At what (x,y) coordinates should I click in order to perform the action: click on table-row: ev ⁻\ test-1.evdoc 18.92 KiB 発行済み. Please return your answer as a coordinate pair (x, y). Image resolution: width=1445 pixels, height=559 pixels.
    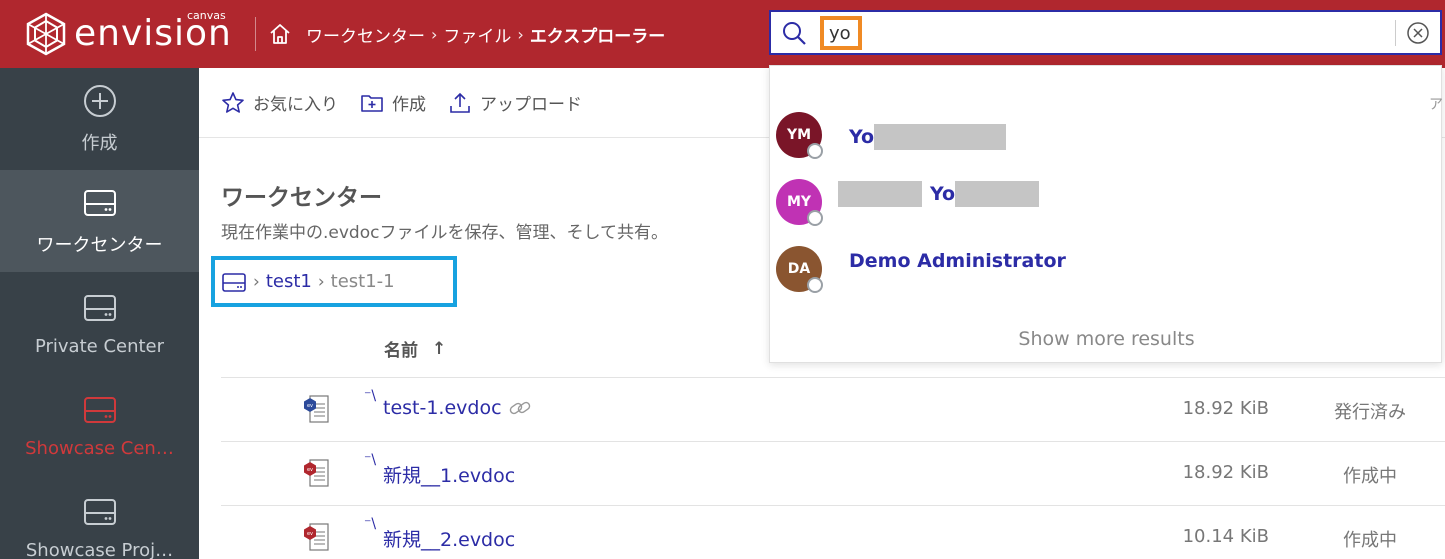
    Looking at the image, I should click on (833, 409).